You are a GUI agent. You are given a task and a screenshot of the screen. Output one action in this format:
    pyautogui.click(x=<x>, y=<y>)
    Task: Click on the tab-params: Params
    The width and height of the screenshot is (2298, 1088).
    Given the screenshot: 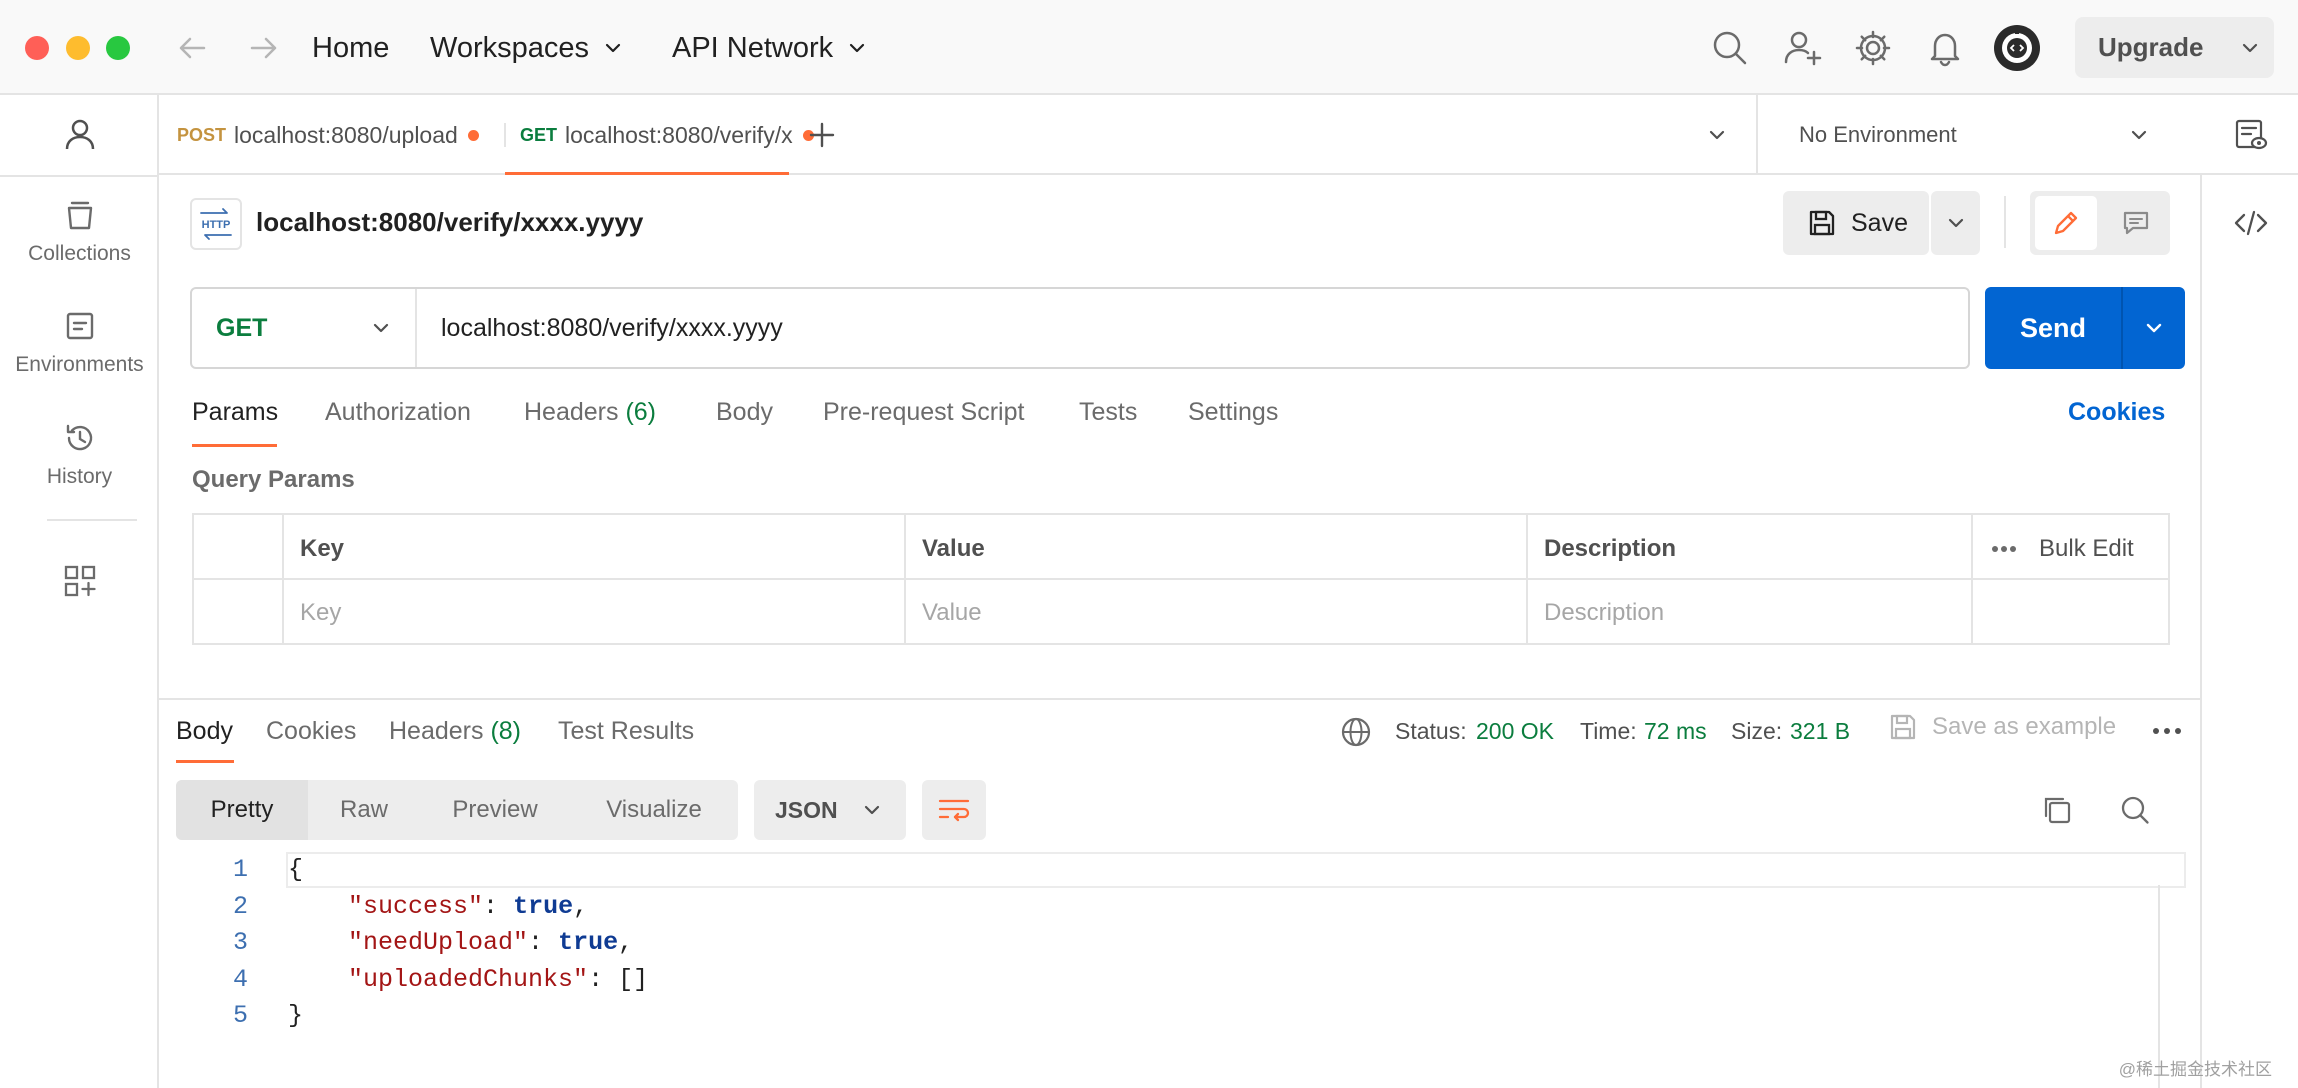 What is the action you would take?
    pyautogui.click(x=235, y=412)
    